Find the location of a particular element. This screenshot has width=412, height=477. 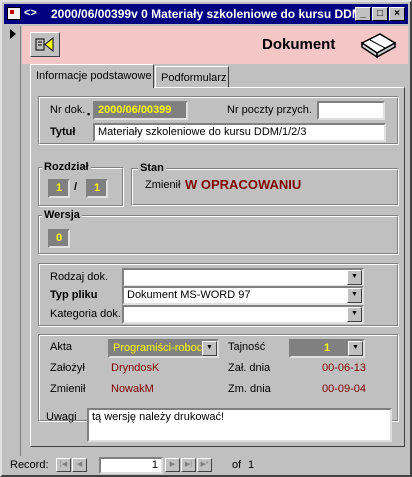

tab-informacje-podstawowe: Informacje podstawowe is located at coordinates (92, 76).